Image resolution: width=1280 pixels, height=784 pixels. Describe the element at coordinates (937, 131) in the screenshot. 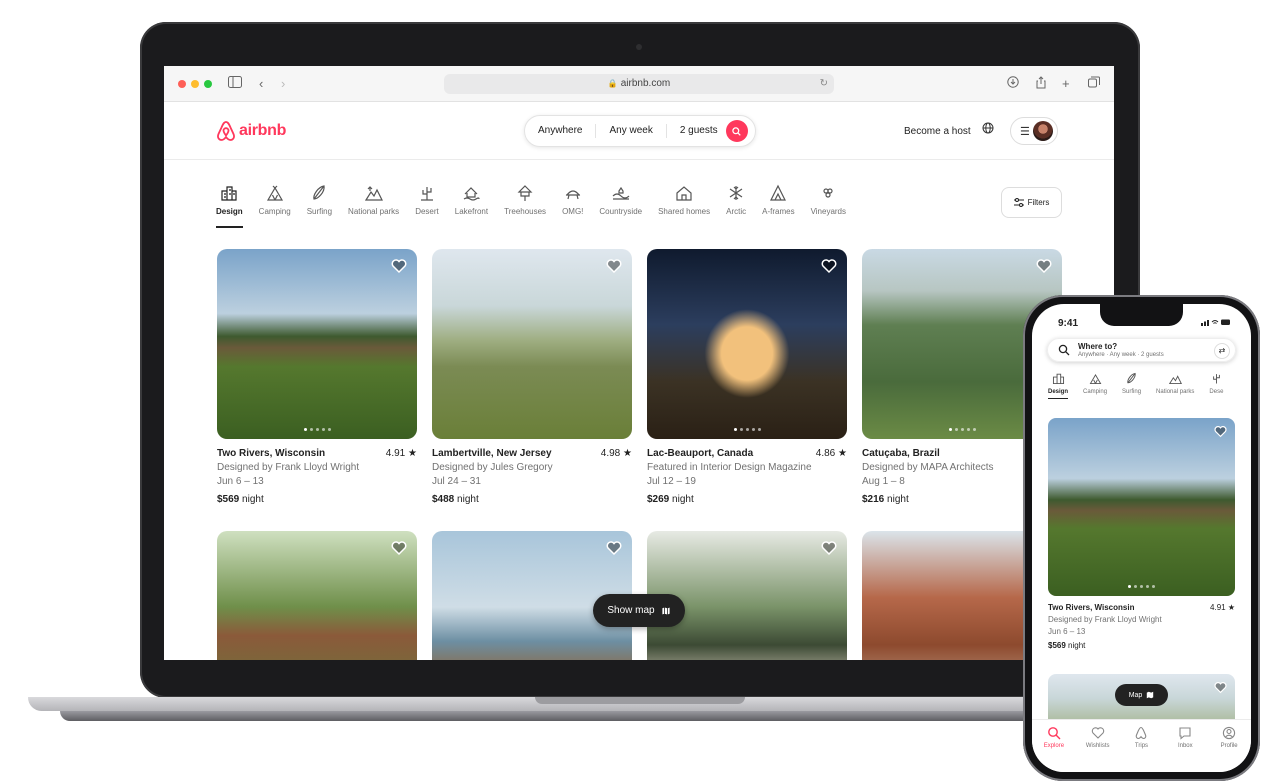

I see `become-host-link: Become a host` at that location.